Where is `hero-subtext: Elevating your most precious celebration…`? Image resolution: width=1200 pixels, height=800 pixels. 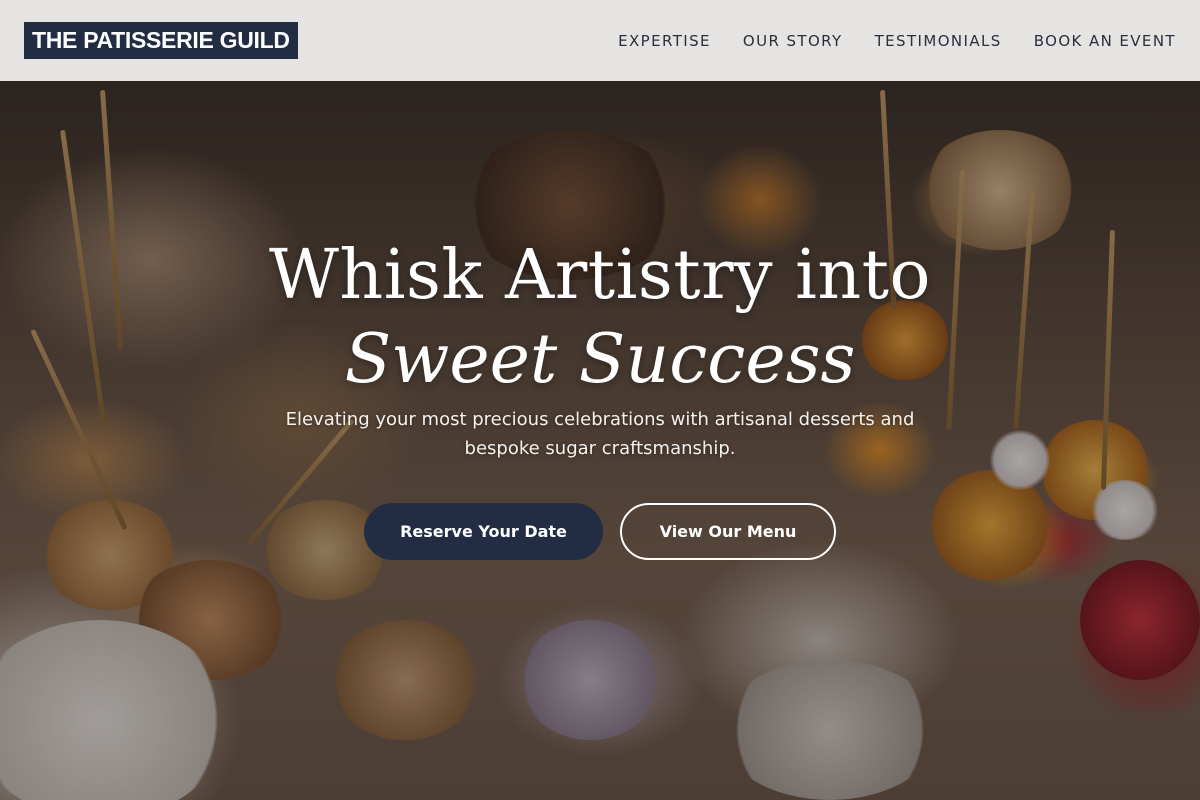
hero-subtext: Elevating your most precious celebration… is located at coordinates (600, 434).